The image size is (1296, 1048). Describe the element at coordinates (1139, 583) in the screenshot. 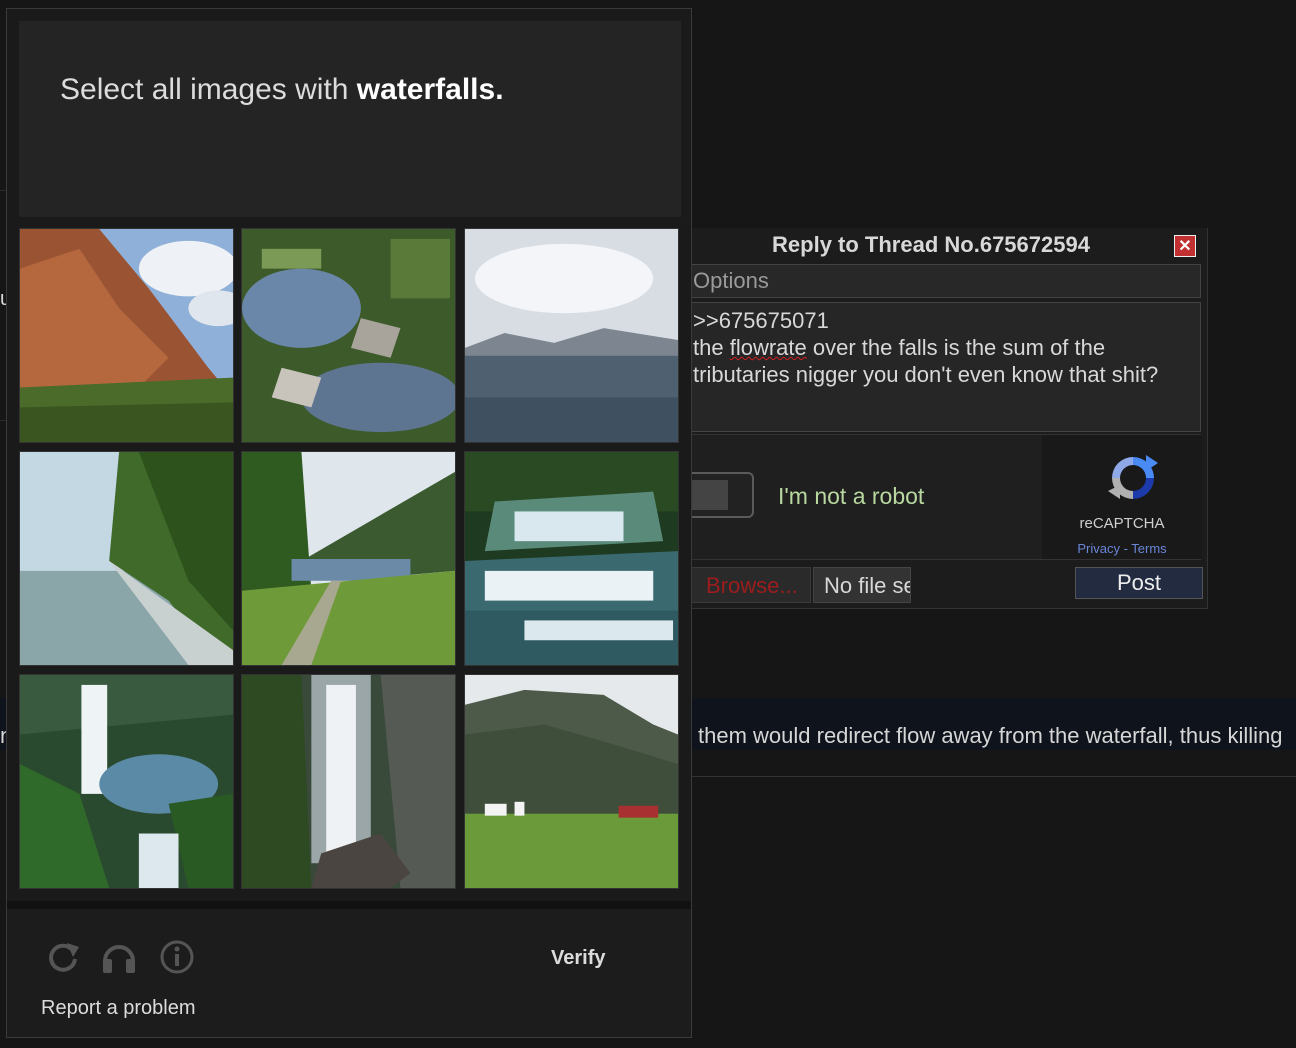

I see `post-button: Post` at that location.